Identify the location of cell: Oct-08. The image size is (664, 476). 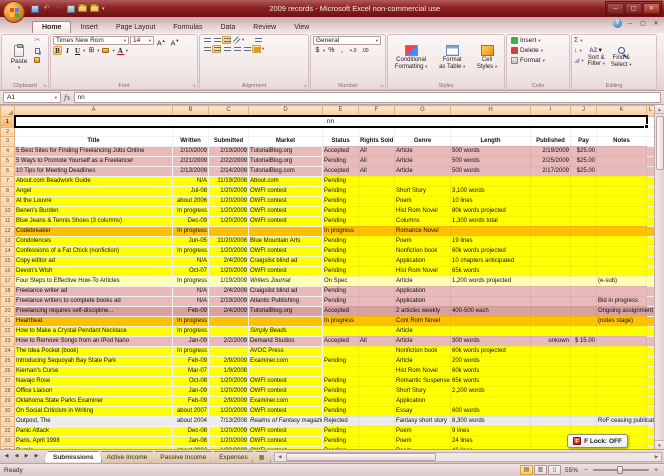
(190, 381).